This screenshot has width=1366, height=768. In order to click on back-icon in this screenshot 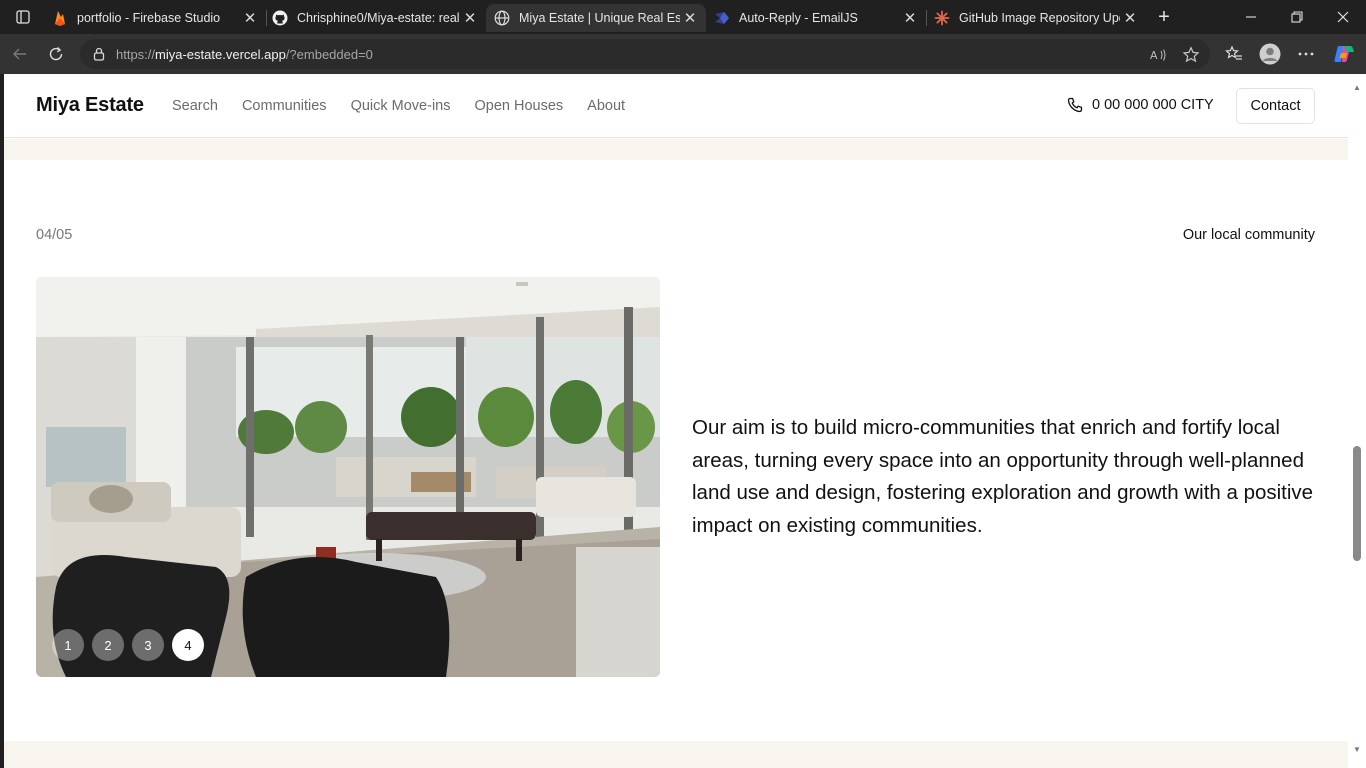, I will do `click(20, 54)`.